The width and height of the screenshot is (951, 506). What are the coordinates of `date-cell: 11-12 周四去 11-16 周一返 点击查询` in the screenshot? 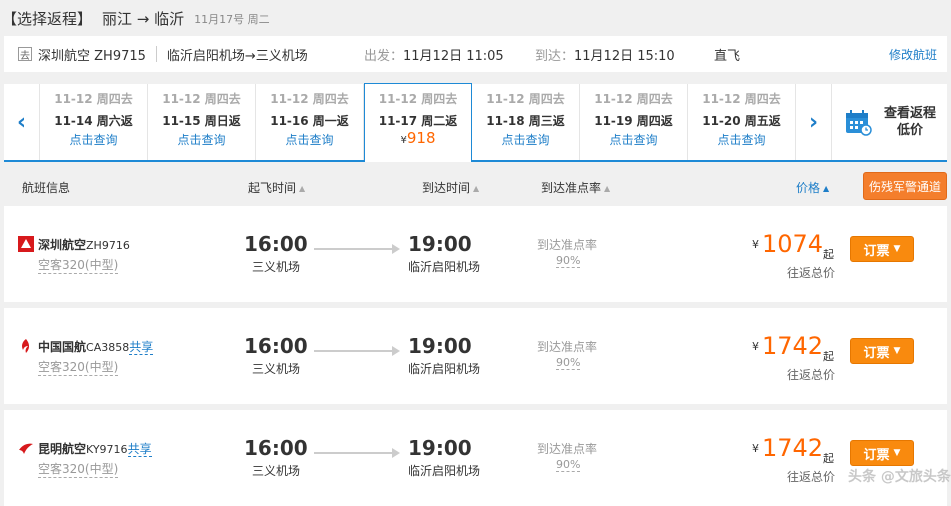 It's located at (310, 122).